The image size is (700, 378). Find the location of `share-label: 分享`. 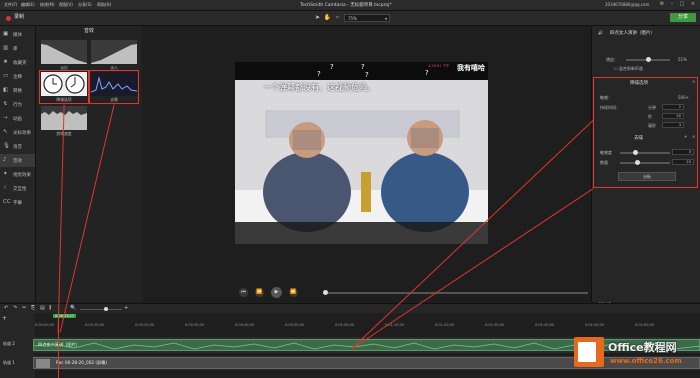

share-label: 分享 is located at coordinates (682, 17).